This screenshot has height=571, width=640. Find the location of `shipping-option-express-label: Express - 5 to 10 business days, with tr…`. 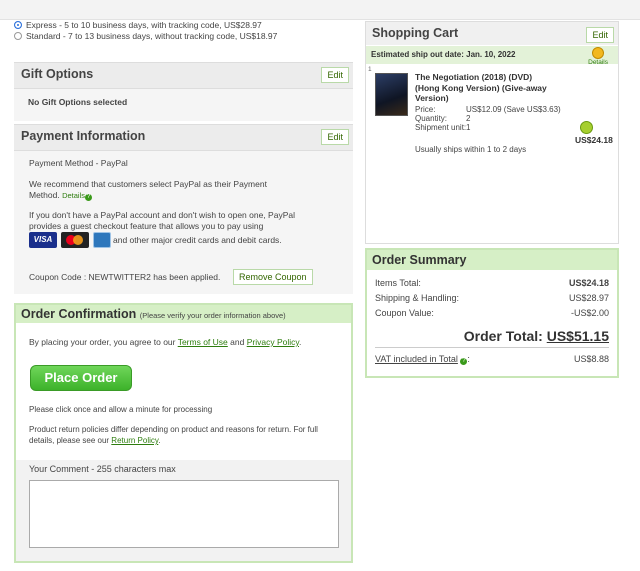

shipping-option-express-label: Express - 5 to 10 business days, with tr… is located at coordinates (144, 25).